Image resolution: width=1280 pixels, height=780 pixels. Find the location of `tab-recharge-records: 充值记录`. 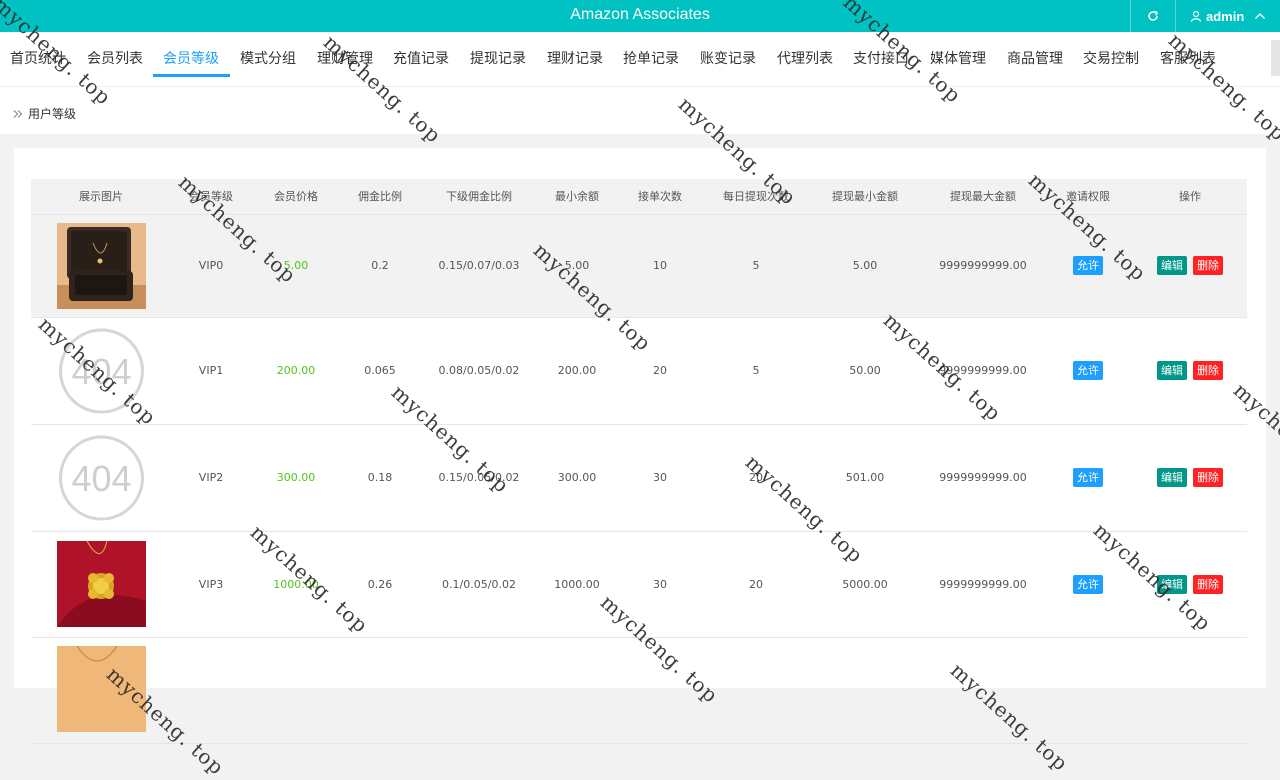

tab-recharge-records: 充值记录 is located at coordinates (421, 59).